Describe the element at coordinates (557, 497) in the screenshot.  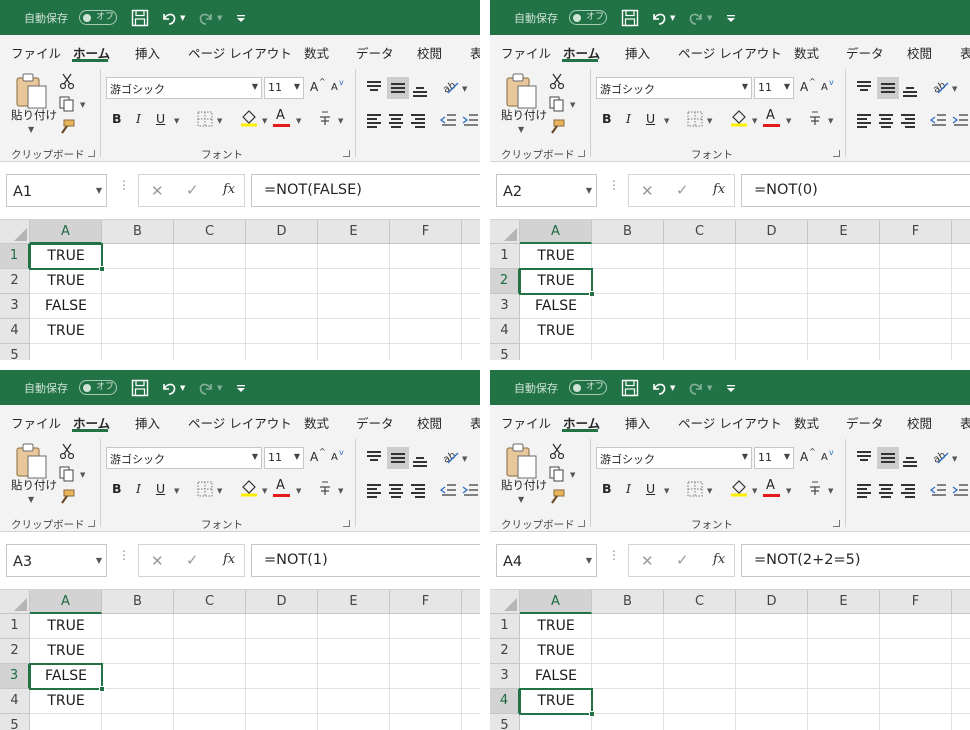
I see `format-painter-icon` at that location.